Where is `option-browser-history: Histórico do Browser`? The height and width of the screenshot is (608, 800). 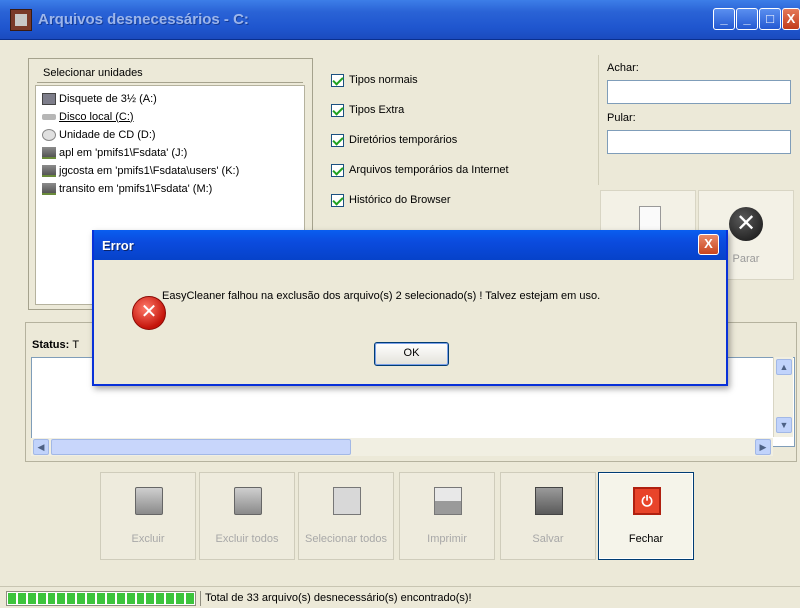 option-browser-history: Histórico do Browser is located at coordinates (390, 200).